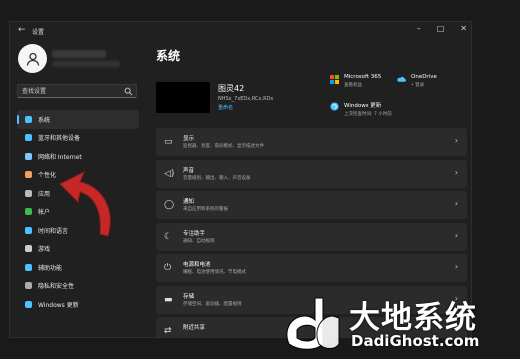 The width and height of the screenshot is (520, 359). What do you see at coordinates (28, 267) in the screenshot?
I see `accessibility-icon` at bounding box center [28, 267].